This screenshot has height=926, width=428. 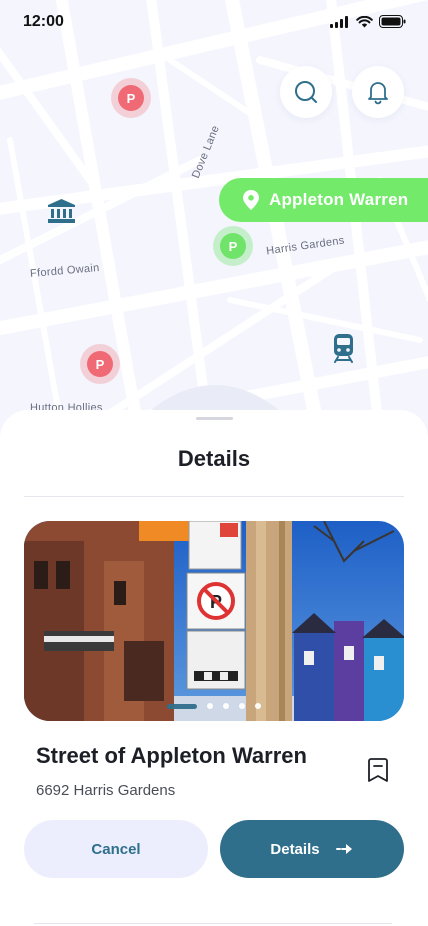 I want to click on parking-pin-selected: P, so click(x=233, y=246).